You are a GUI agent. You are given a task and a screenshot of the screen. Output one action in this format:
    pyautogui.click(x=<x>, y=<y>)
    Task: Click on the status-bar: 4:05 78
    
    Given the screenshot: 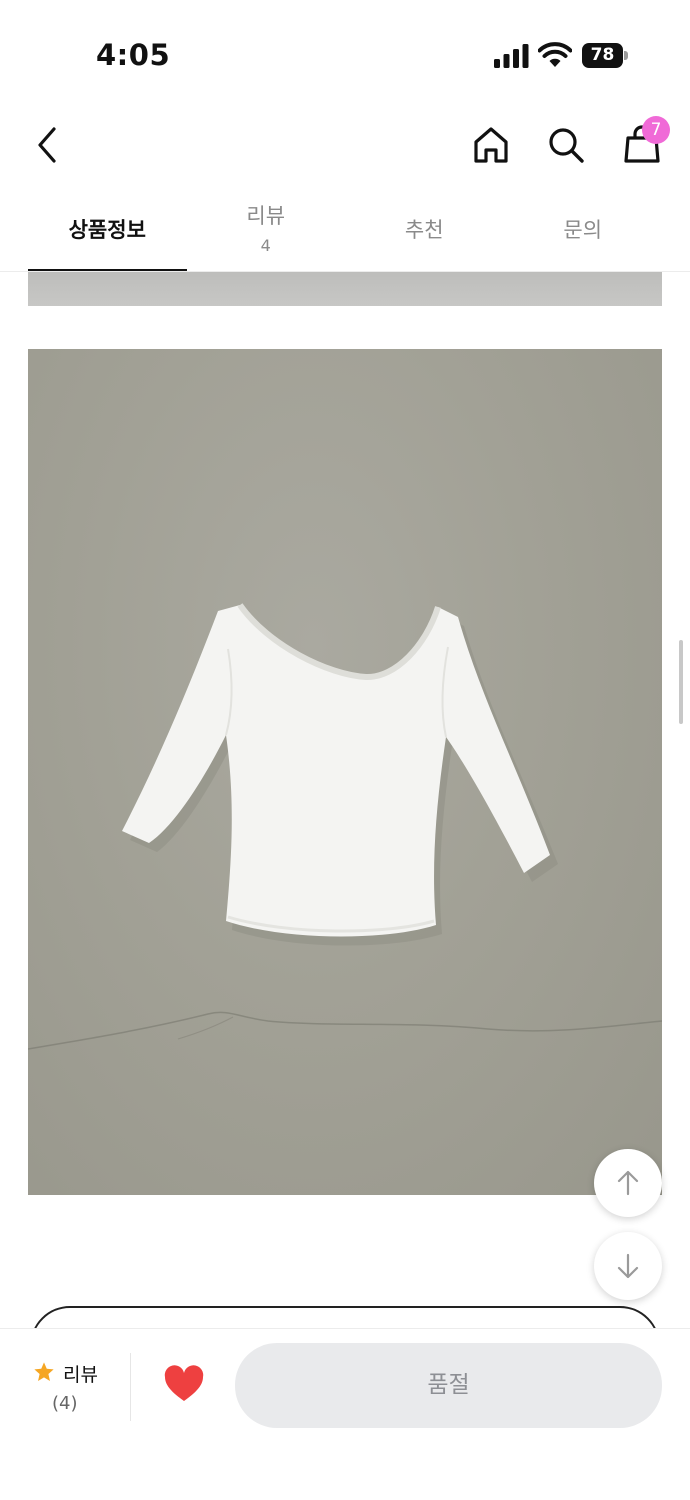 What is the action you would take?
    pyautogui.click(x=345, y=55)
    